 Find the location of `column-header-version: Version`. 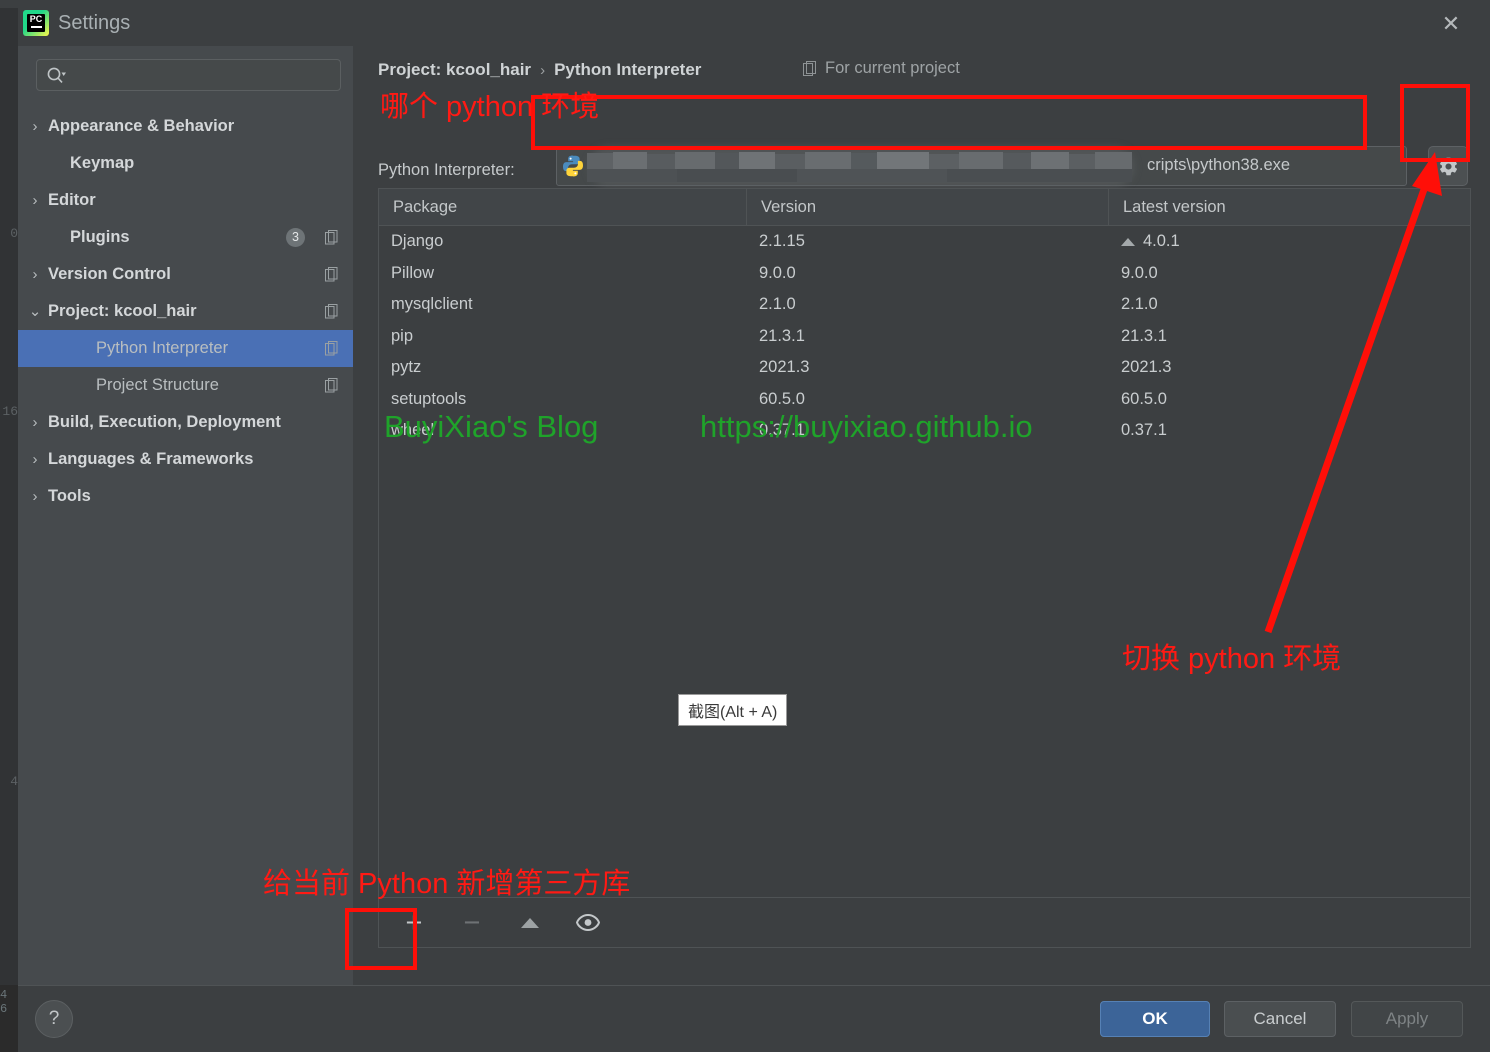

column-header-version: Version is located at coordinates (928, 207).